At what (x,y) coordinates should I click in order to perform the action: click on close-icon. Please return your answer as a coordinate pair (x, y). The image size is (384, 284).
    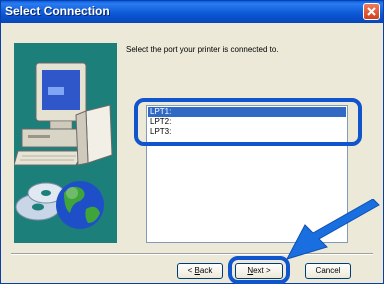
    Looking at the image, I should click on (371, 11).